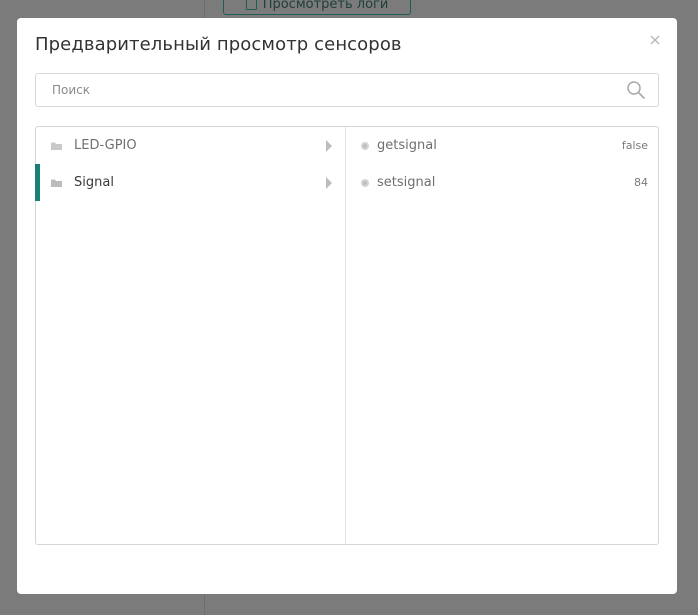  What do you see at coordinates (190, 182) in the screenshot?
I see `group-item-signal: Signal` at bounding box center [190, 182].